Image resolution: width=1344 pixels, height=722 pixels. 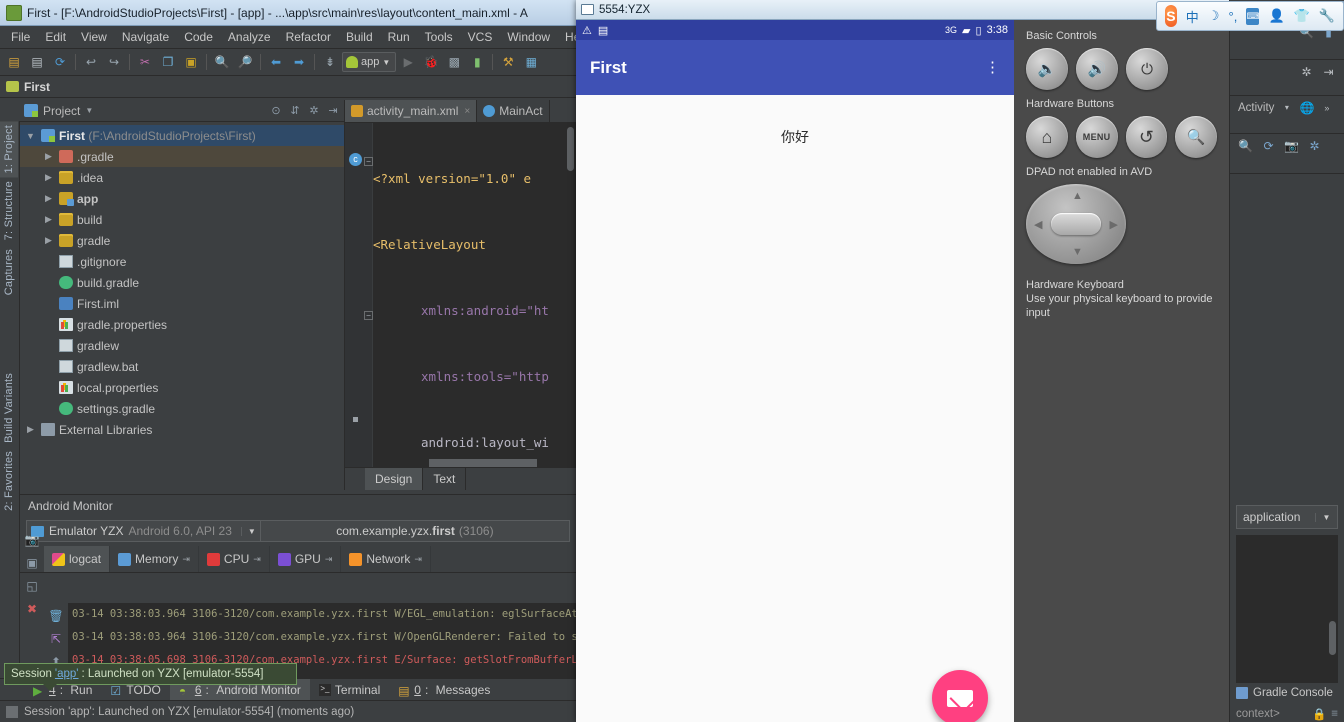 What do you see at coordinates (1326, 107) in the screenshot?
I see `chevrons-icon: »` at bounding box center [1326, 107].